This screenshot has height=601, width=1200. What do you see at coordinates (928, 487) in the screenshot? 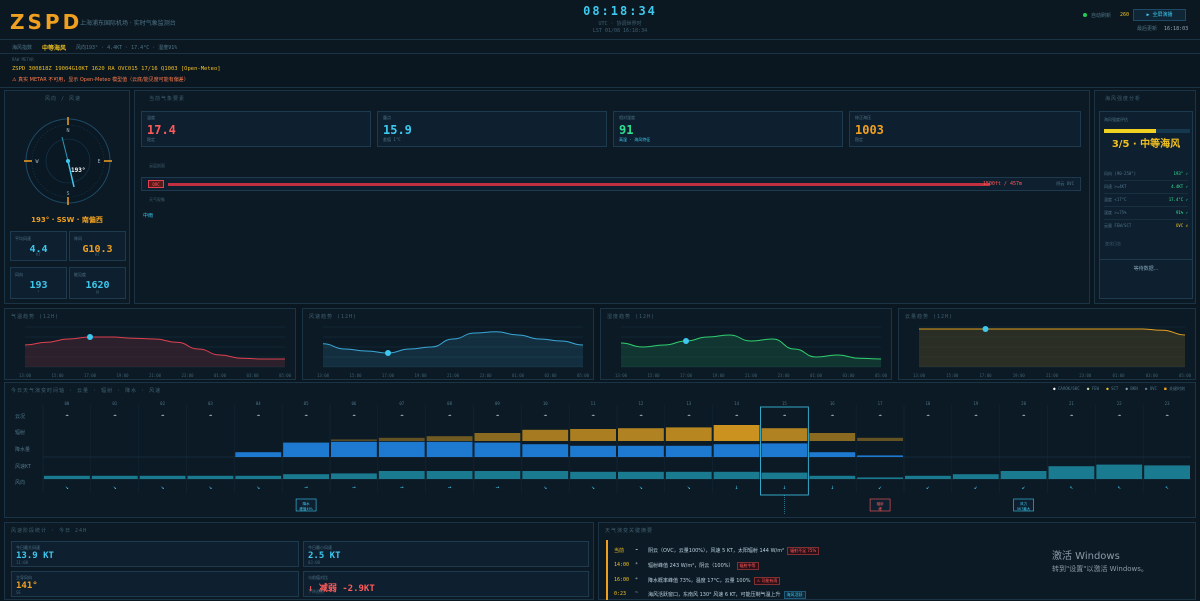
I see `wind-arrow-icon: ↙` at bounding box center [928, 487].